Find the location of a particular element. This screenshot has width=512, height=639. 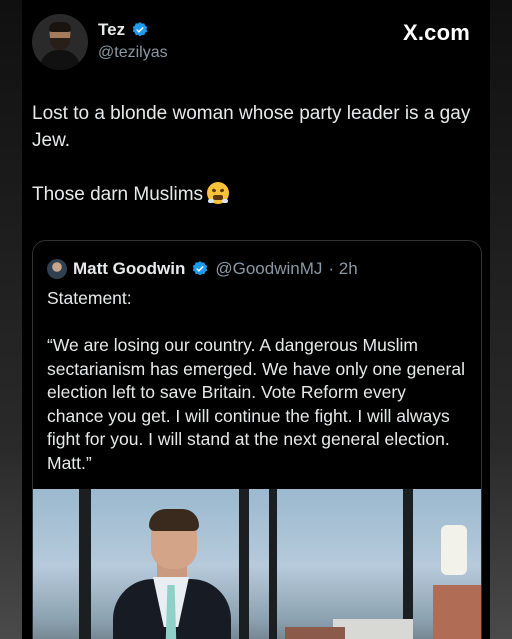

tweet-line-2-text: Those darn Muslims is located at coordinates (118, 194).